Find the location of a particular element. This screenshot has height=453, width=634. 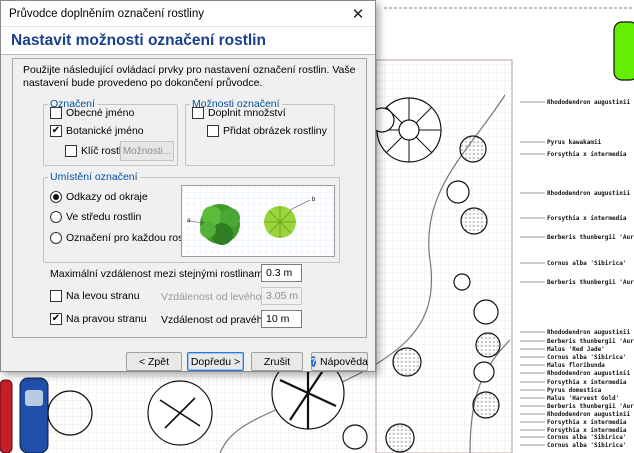

help-button: ? Nápověda is located at coordinates (339, 361).